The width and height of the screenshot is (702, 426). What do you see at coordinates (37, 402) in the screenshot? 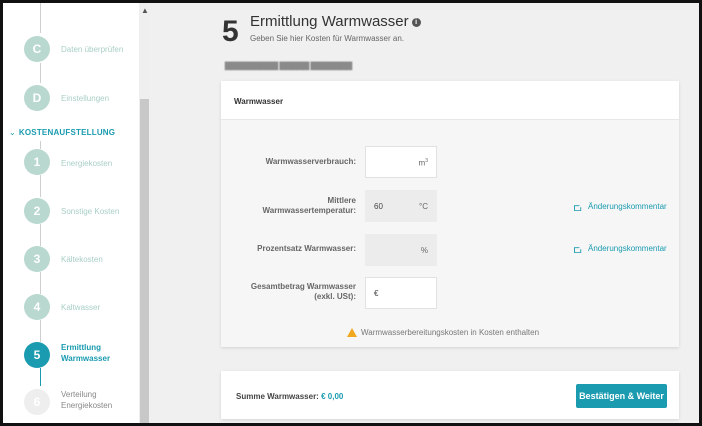
I see `step-badge-6: 6` at bounding box center [37, 402].